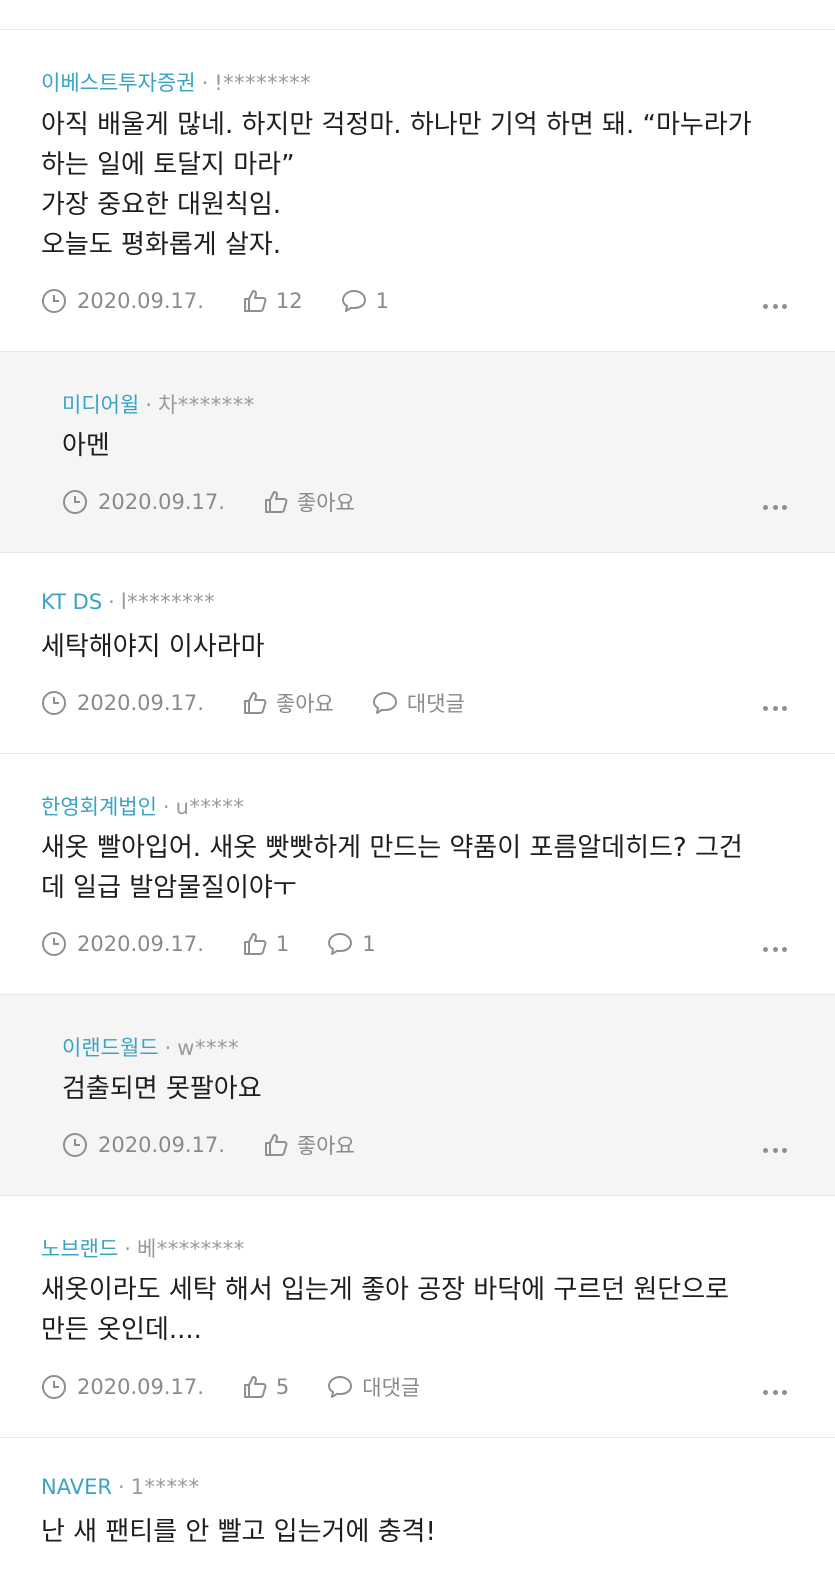  I want to click on comment-header: 한영회계법인 · u*****, so click(142, 806).